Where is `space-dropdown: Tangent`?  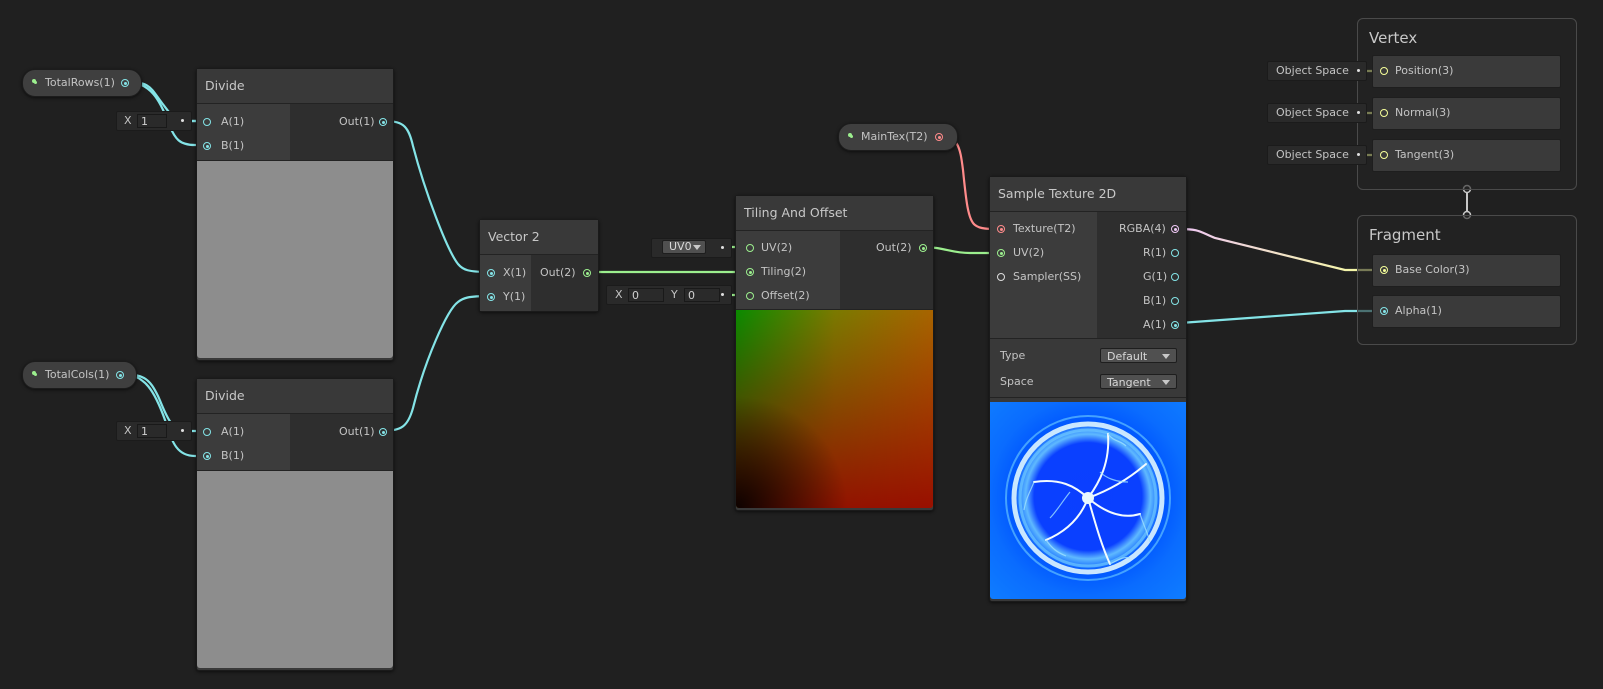 space-dropdown: Tangent is located at coordinates (1138, 381).